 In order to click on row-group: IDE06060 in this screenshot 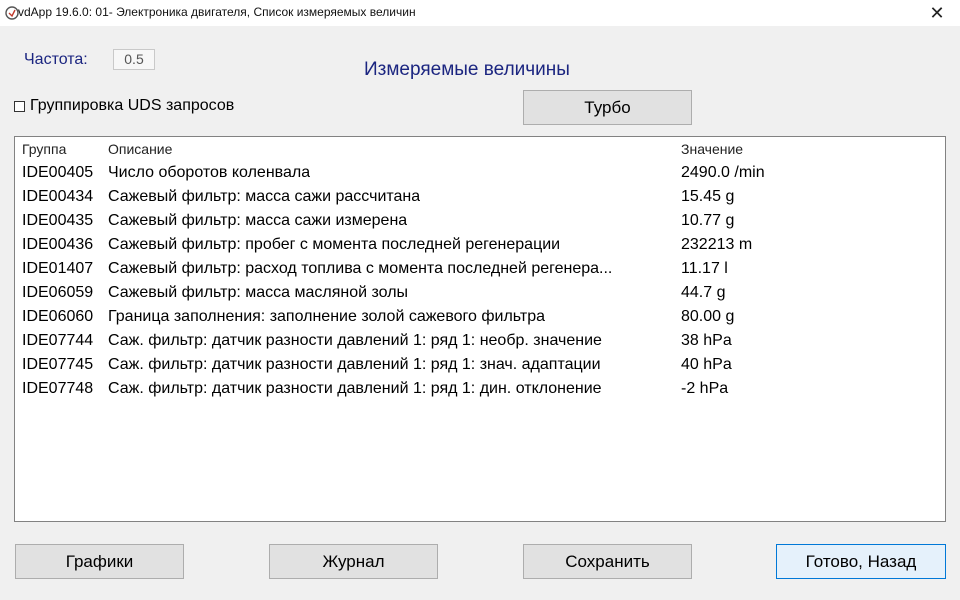, I will do `click(58, 316)`.